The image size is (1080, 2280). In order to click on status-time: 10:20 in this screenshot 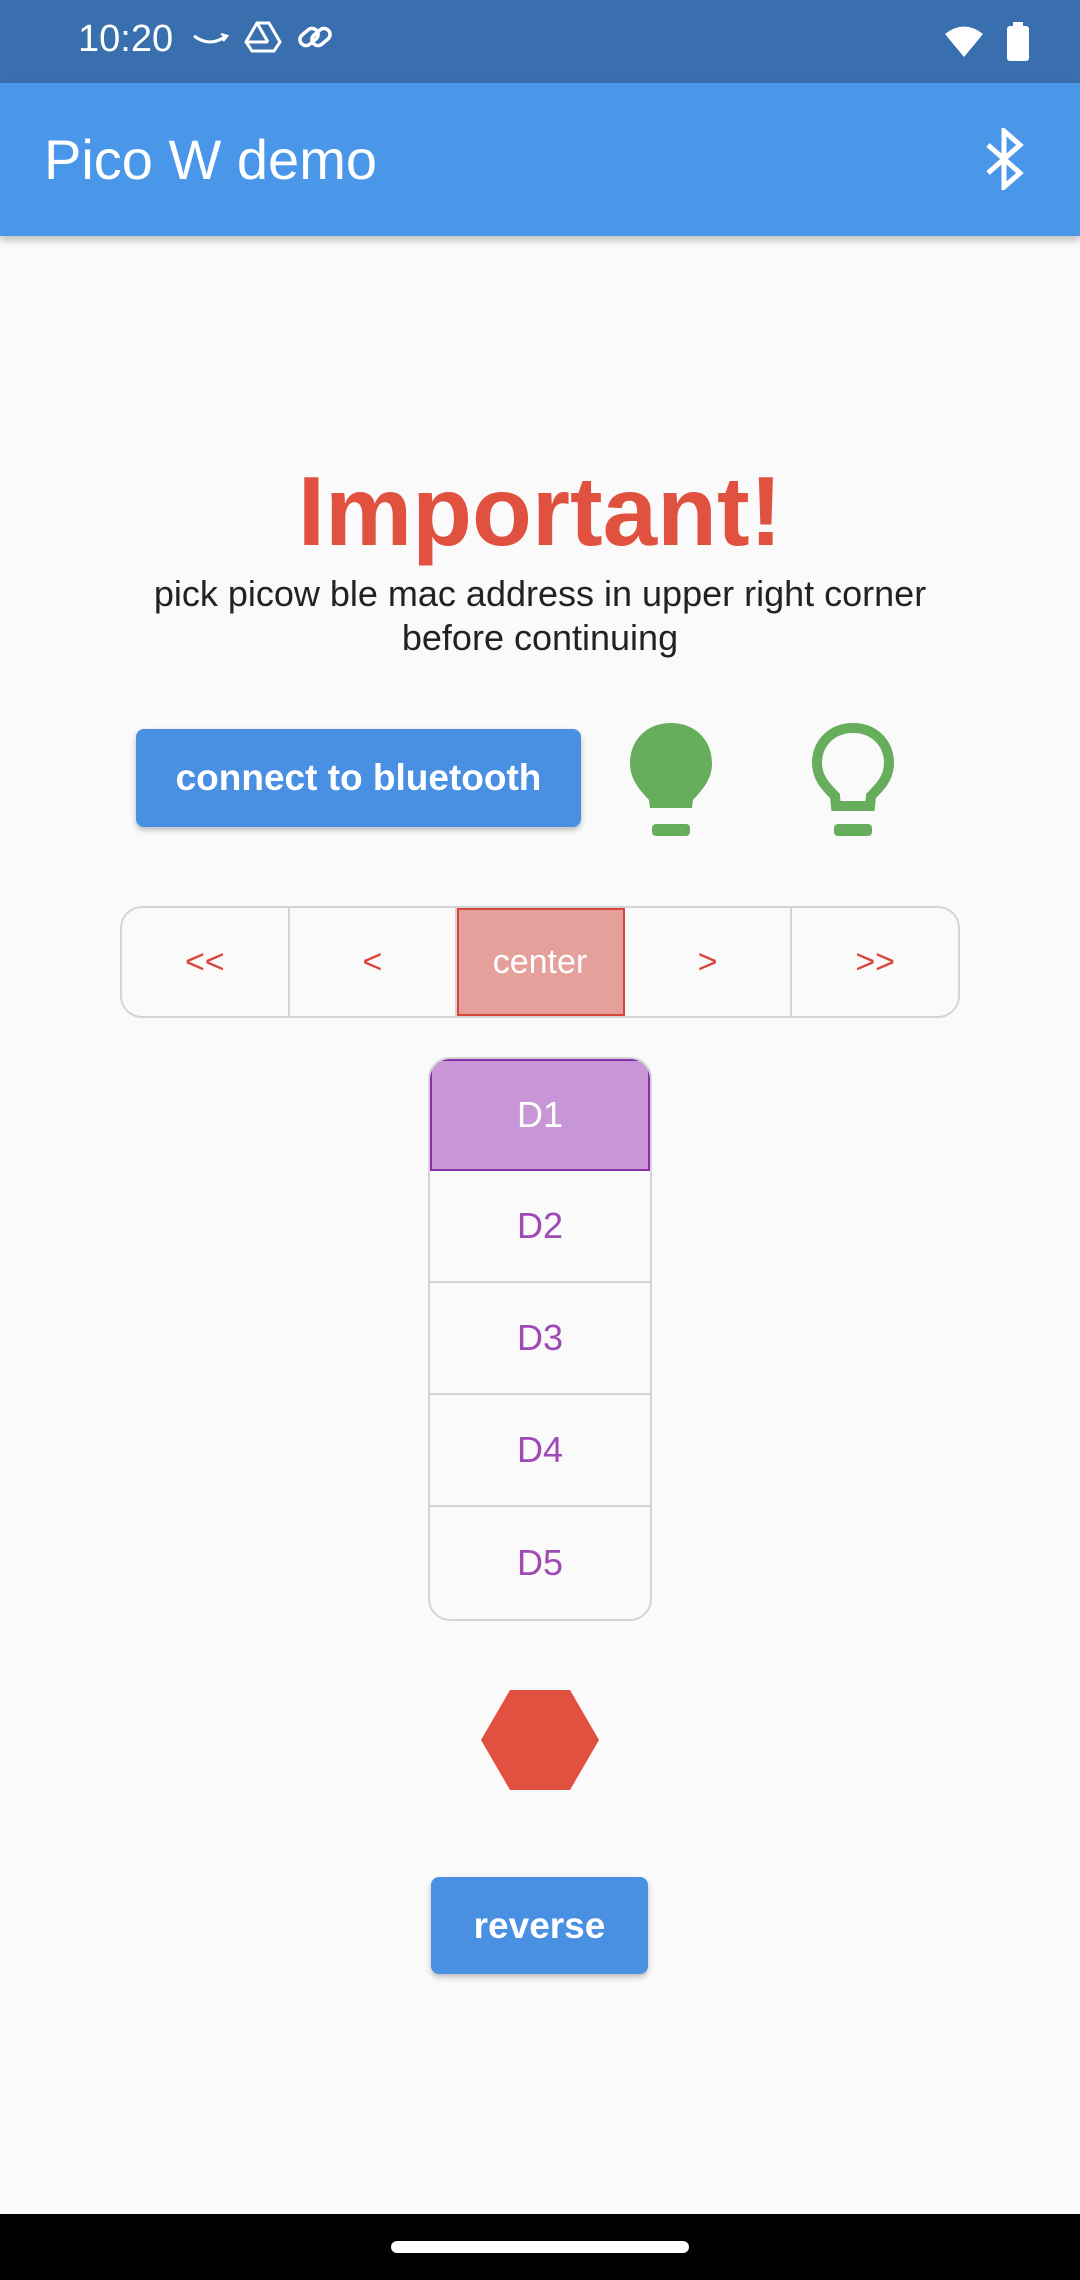, I will do `click(126, 39)`.